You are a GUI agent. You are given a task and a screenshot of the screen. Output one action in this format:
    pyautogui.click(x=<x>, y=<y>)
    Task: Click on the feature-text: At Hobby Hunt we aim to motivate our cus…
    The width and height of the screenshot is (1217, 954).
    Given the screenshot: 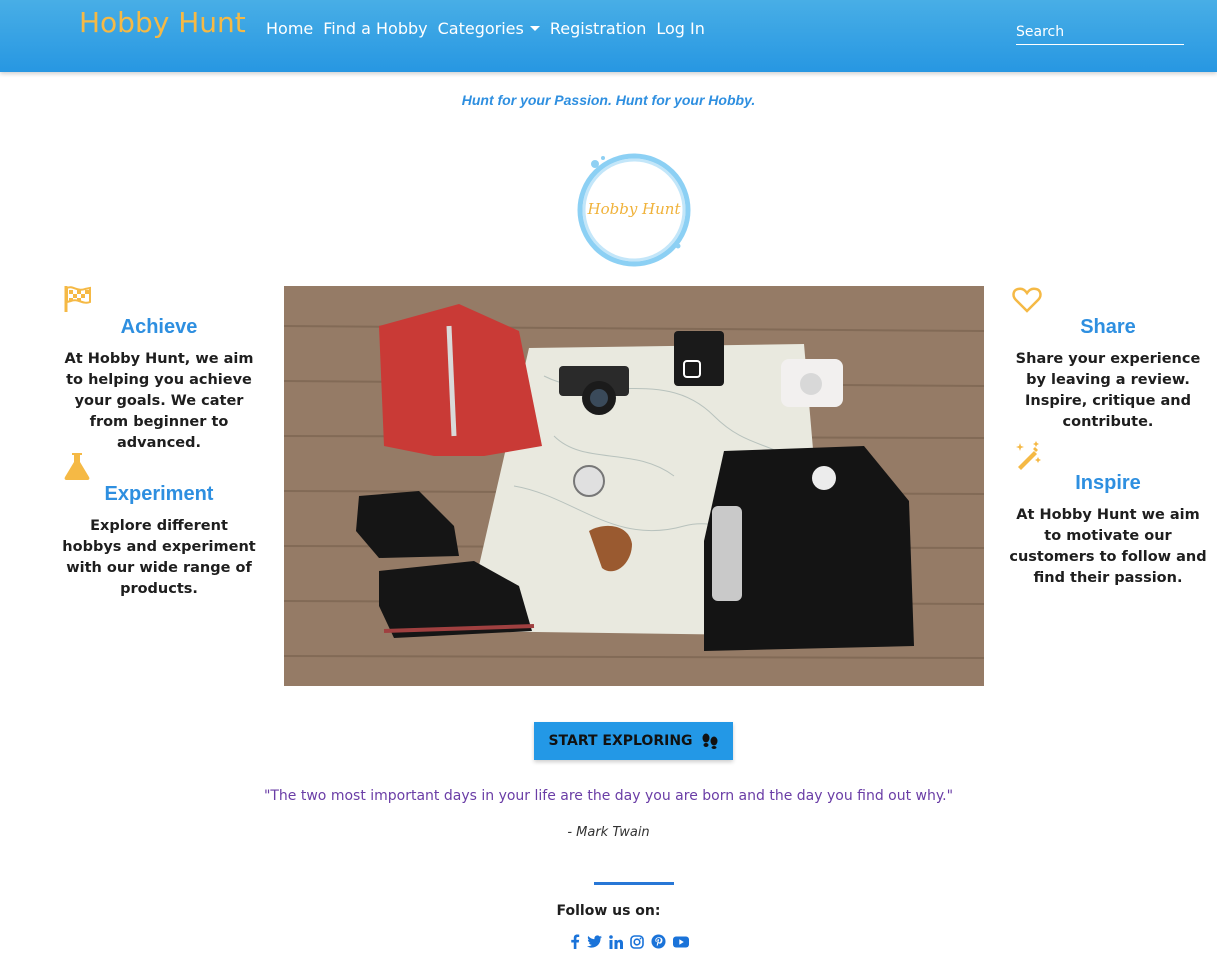 What is the action you would take?
    pyautogui.click(x=1108, y=546)
    